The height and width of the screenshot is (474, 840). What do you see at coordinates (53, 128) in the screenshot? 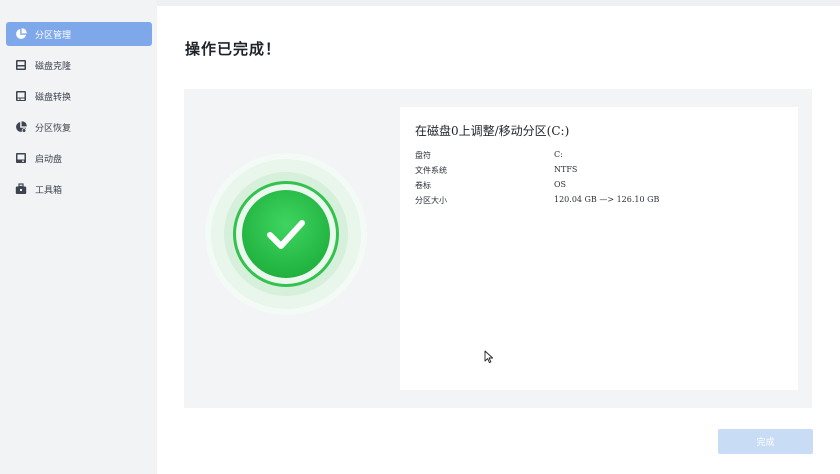
I see `sidebar-item-label: 分区恢复` at bounding box center [53, 128].